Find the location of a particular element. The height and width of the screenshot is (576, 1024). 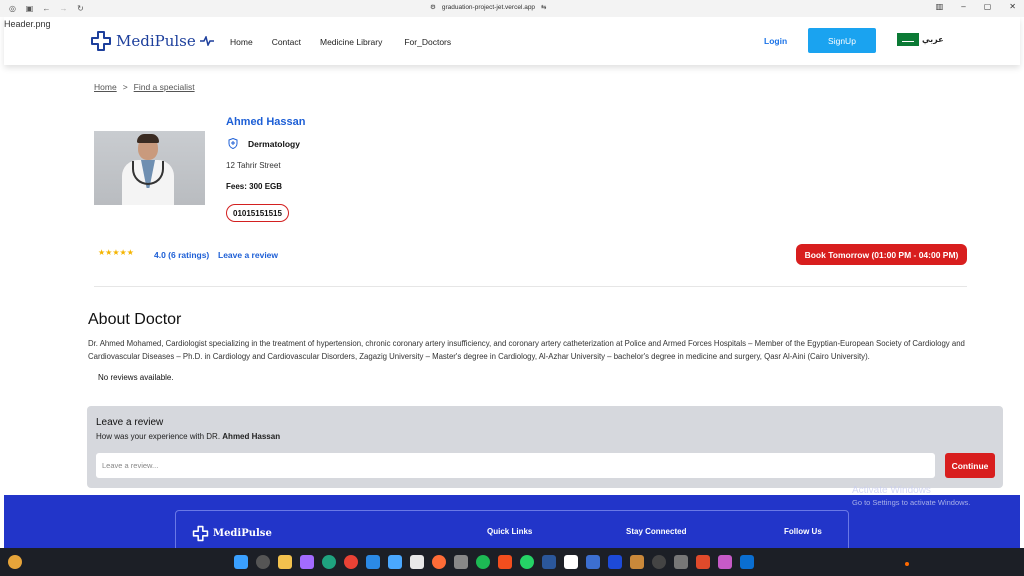

brave-icon is located at coordinates (703, 562).